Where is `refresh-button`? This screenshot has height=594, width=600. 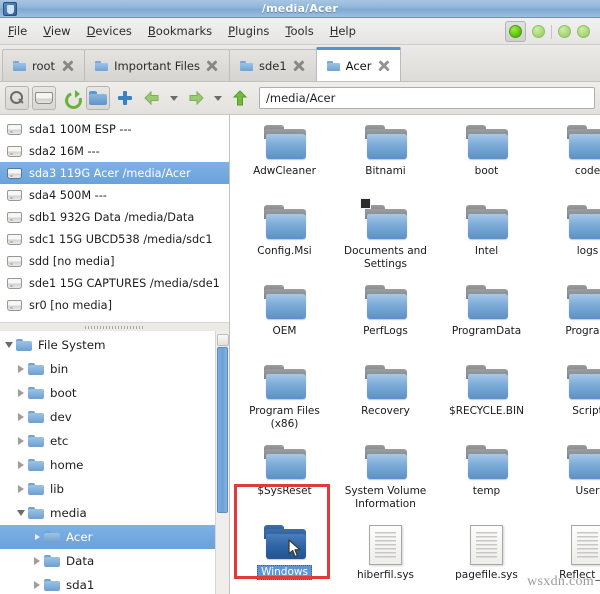
refresh-button is located at coordinates (71, 98).